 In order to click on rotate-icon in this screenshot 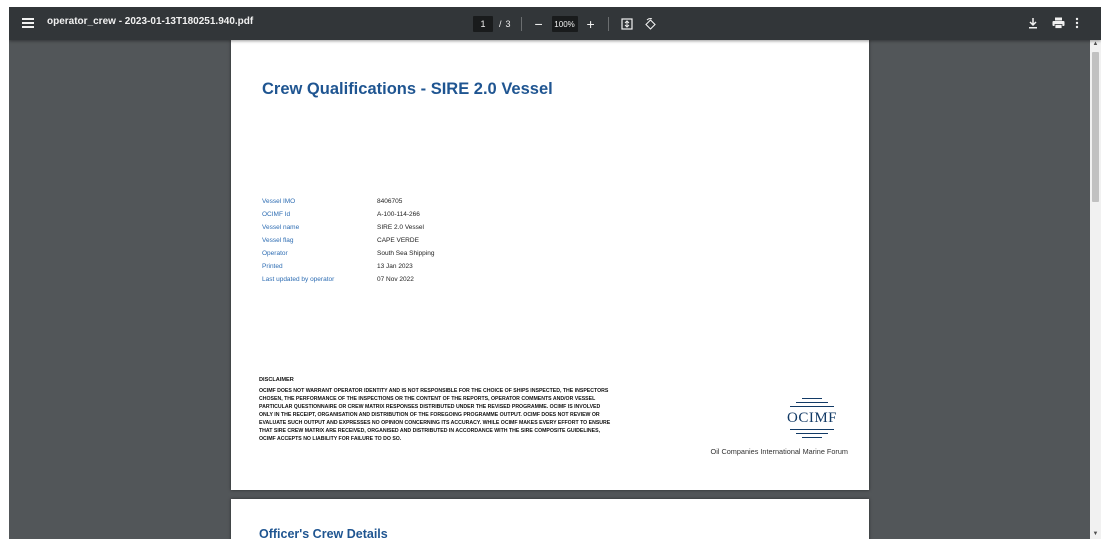, I will do `click(651, 24)`.